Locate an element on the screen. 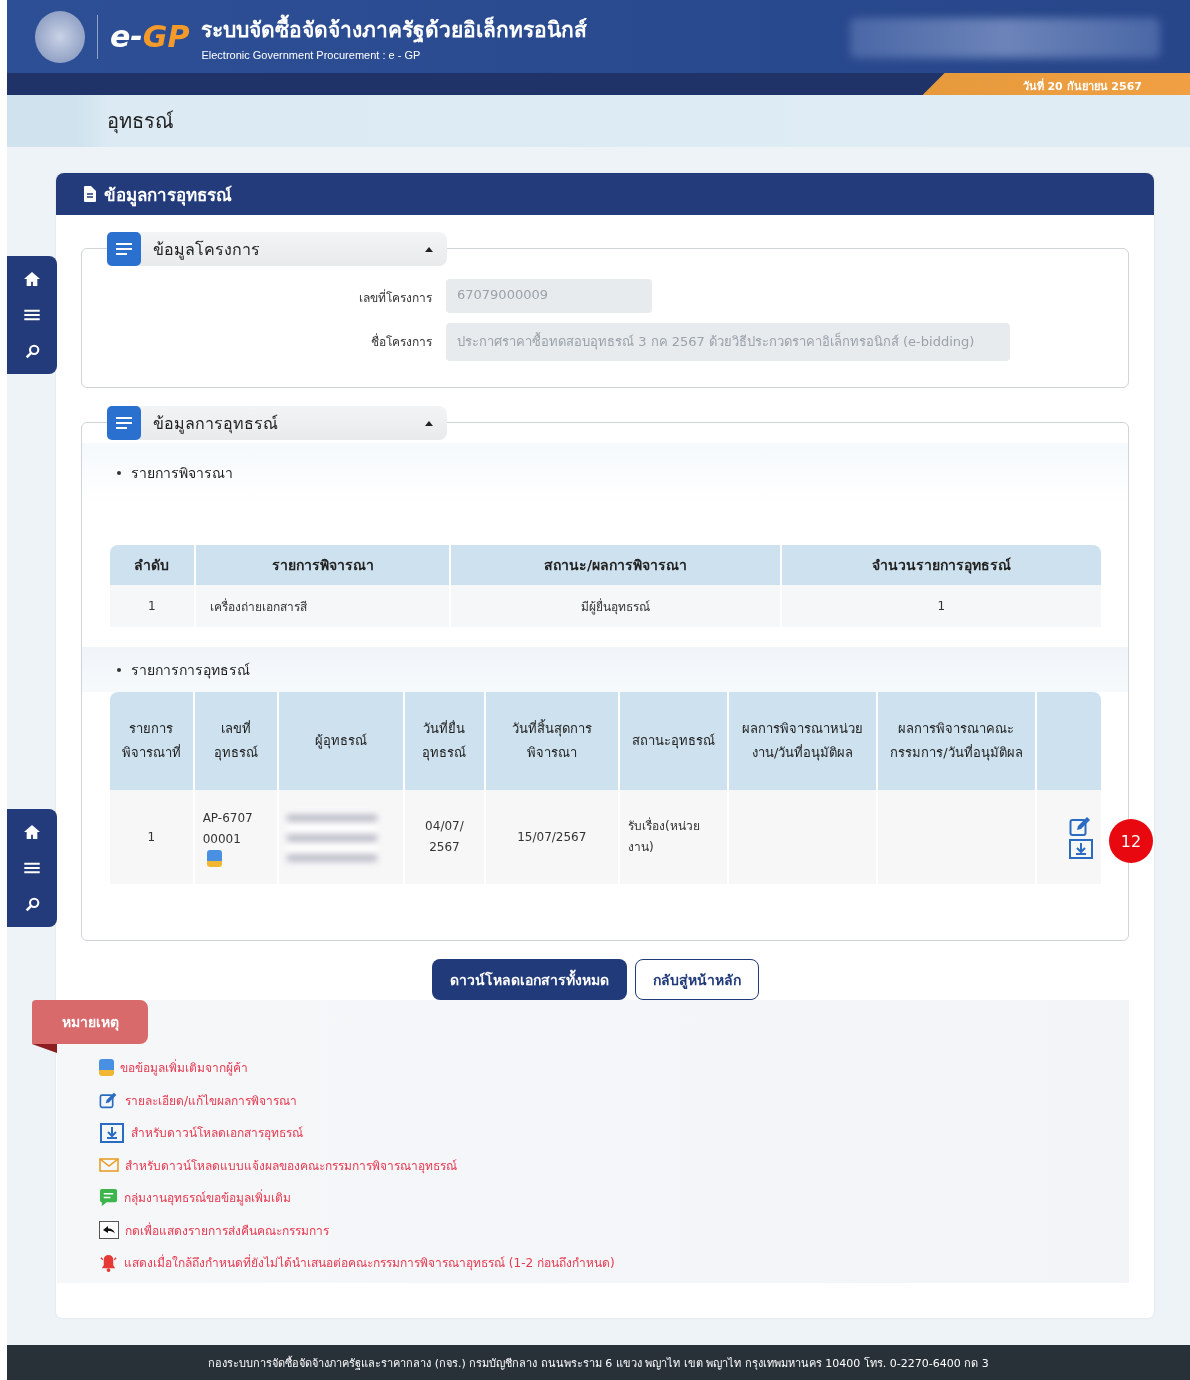 The height and width of the screenshot is (1380, 1190). column-header: รายการพิจารณาที่ is located at coordinates (151, 741).